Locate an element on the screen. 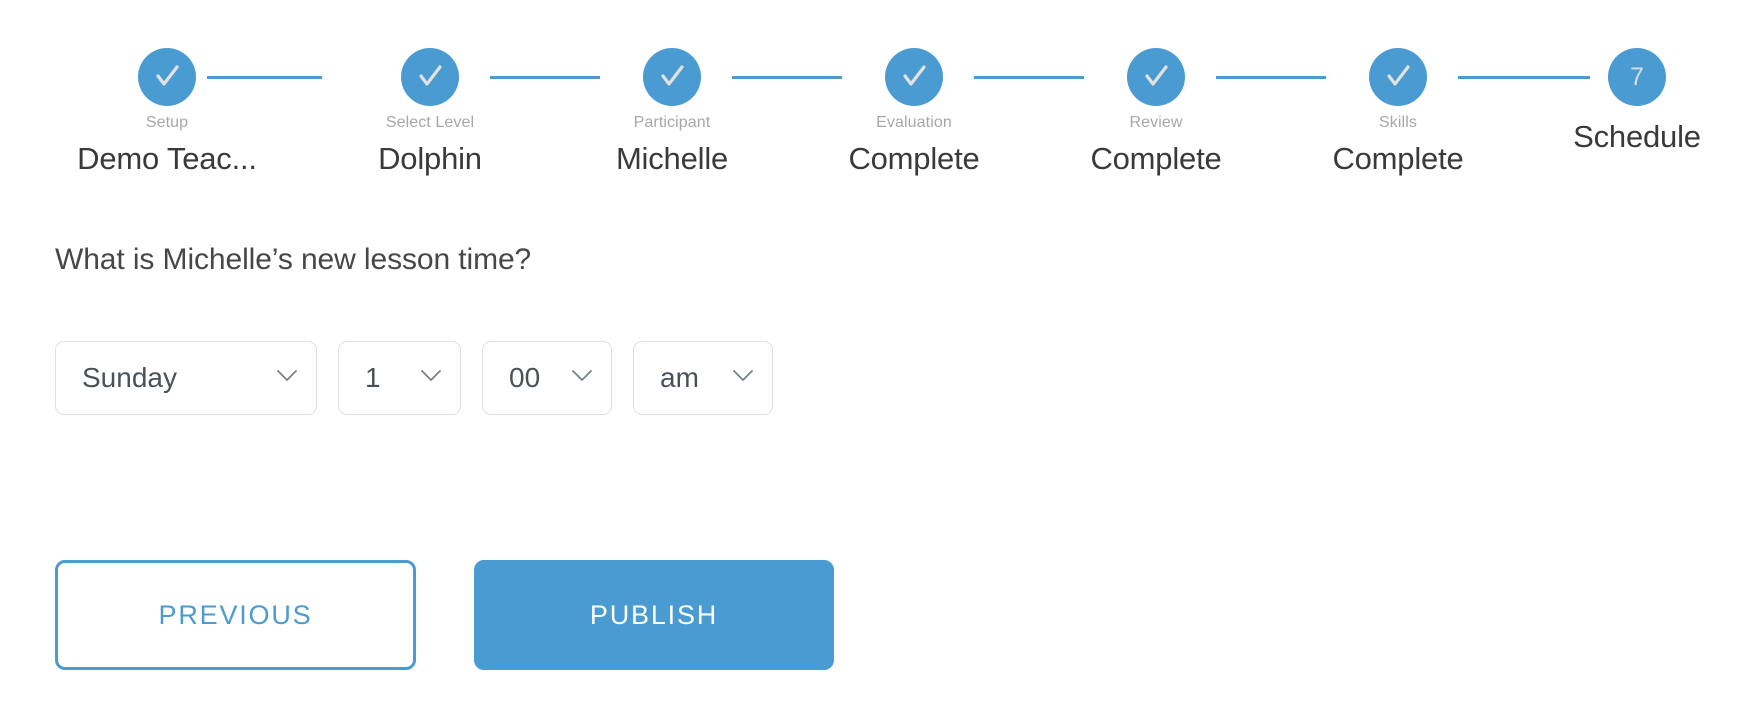 The image size is (1750, 720). previous-button: PREVIOUS is located at coordinates (235, 615).